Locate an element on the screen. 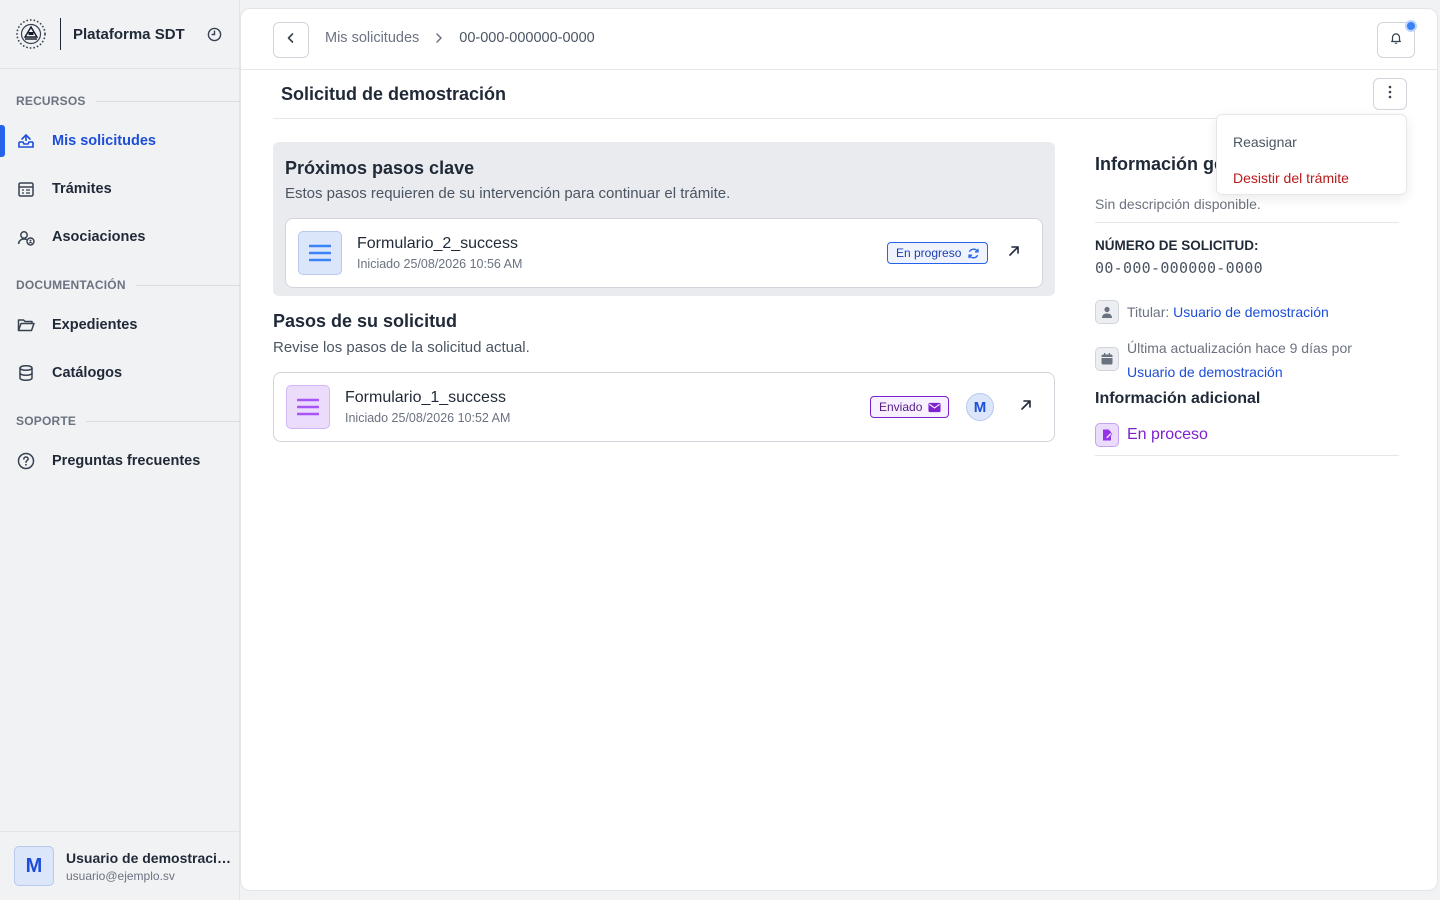 The height and width of the screenshot is (900, 1440). owner-link: Usuario de demostración is located at coordinates (1251, 312).